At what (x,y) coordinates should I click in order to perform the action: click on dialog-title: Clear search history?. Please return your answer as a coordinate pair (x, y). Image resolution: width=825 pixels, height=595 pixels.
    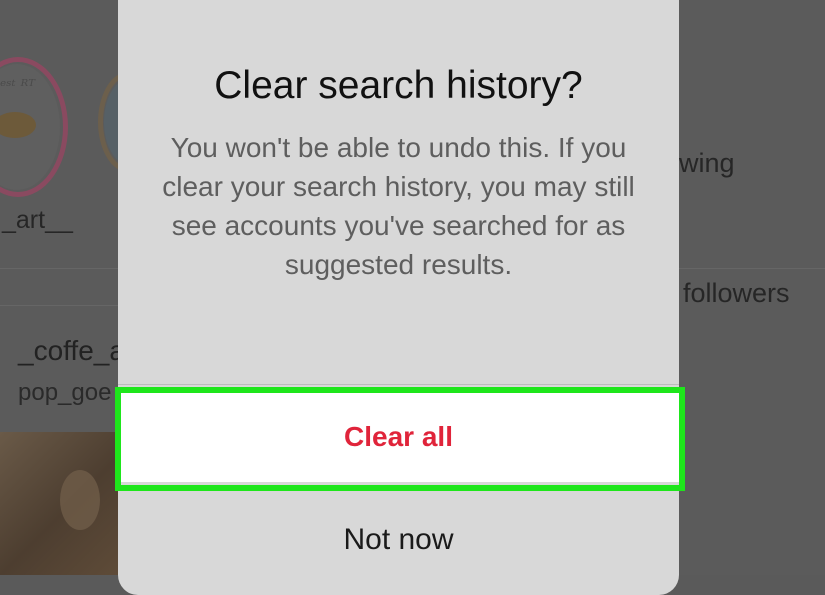
    Looking at the image, I should click on (398, 85).